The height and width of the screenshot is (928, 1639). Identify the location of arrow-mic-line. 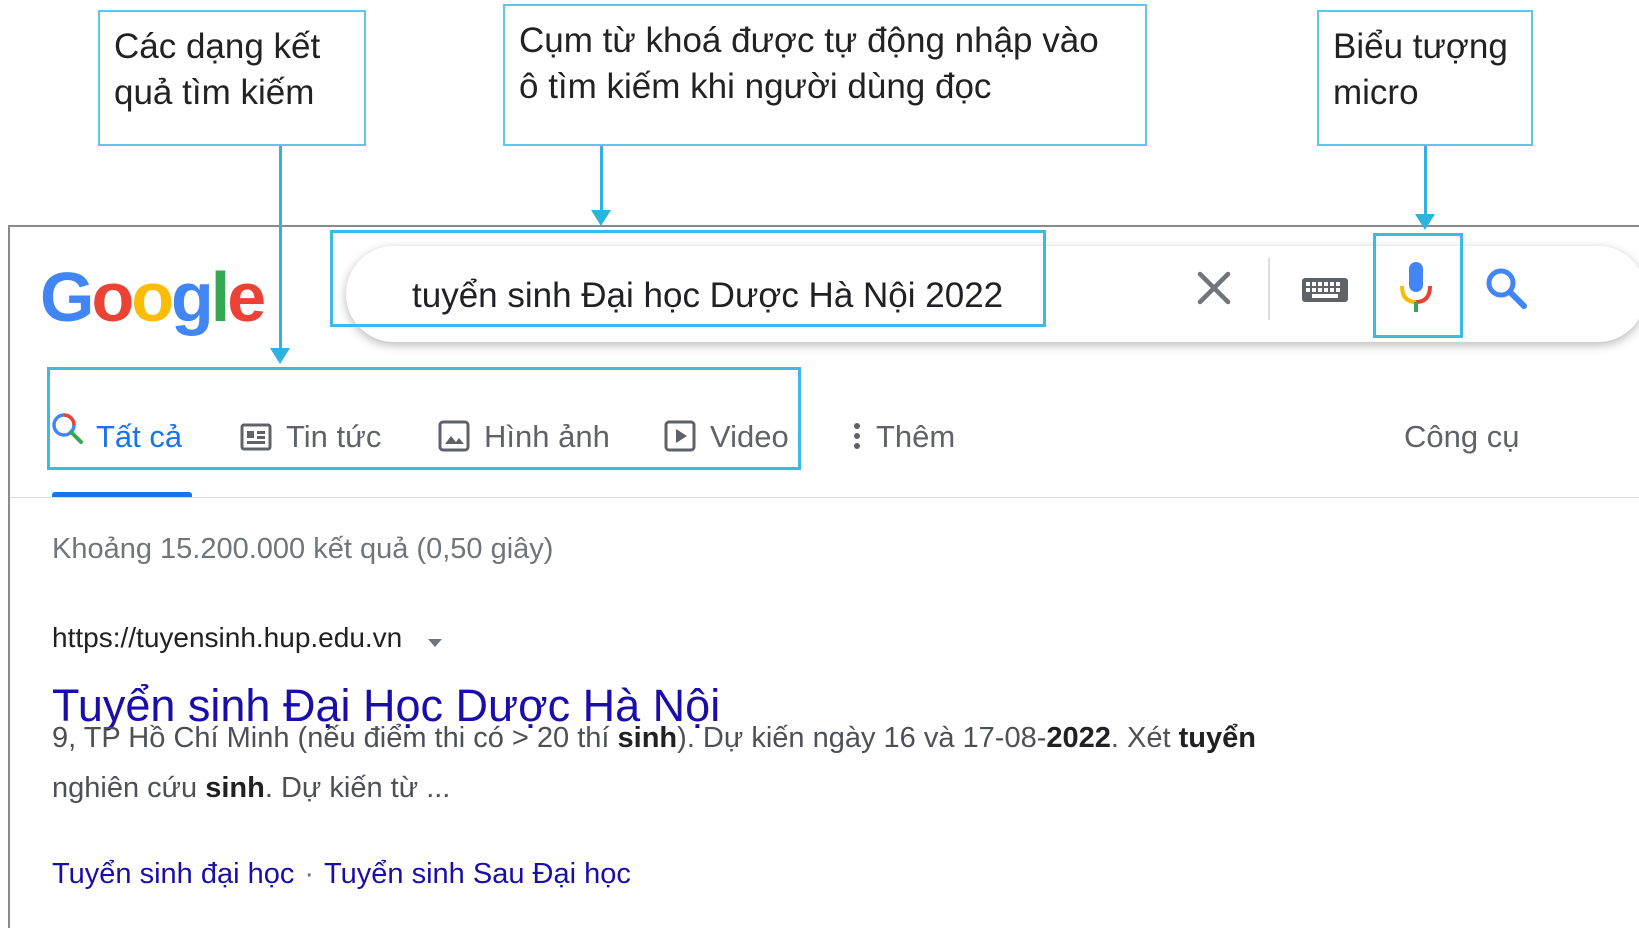
(1425, 181).